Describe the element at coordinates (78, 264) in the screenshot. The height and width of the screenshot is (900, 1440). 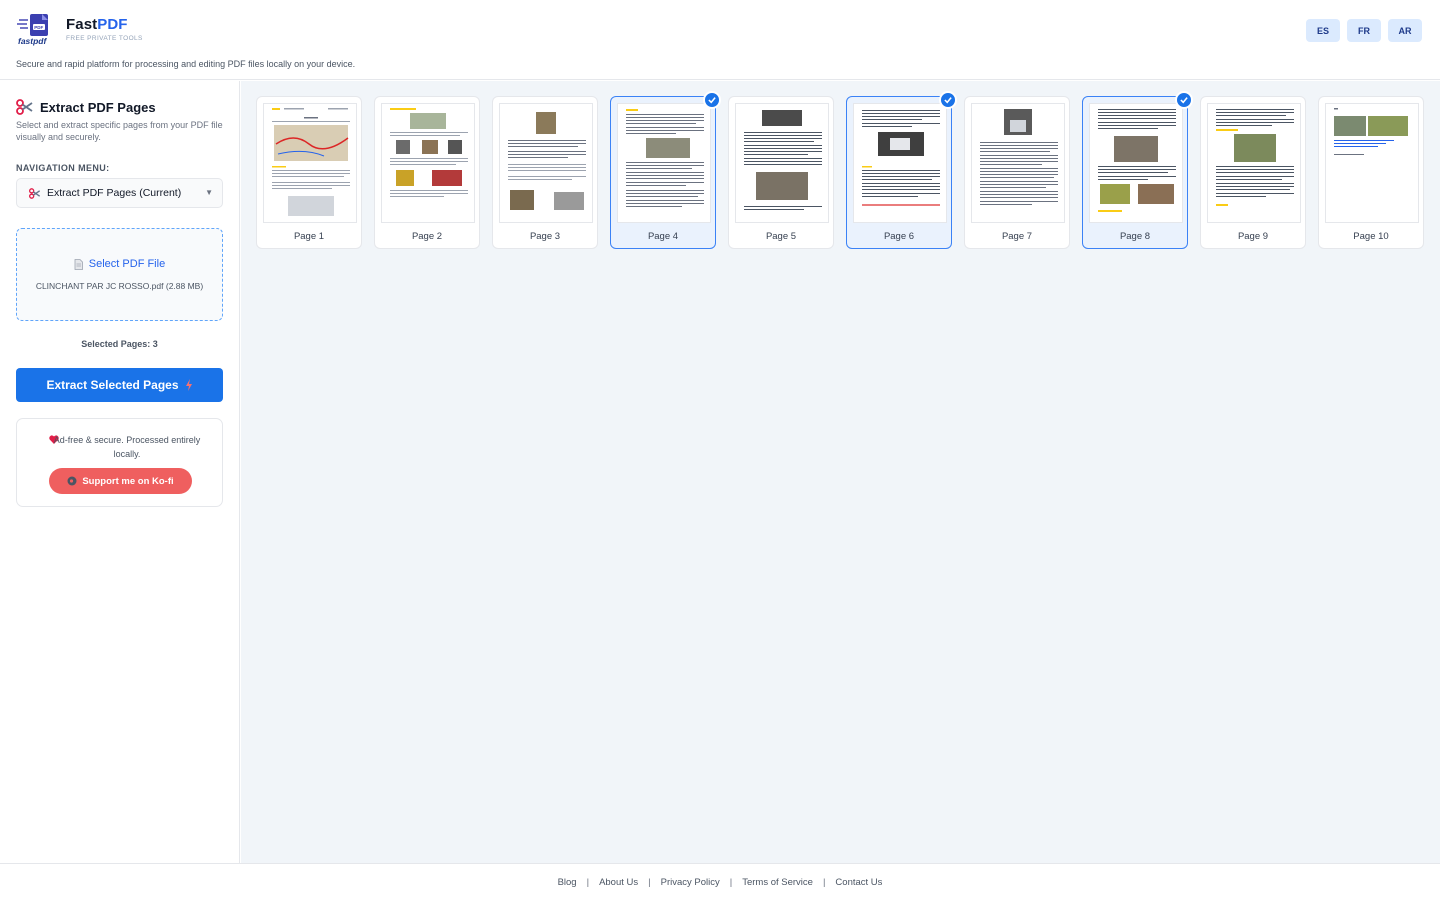
I see `file-icon` at that location.